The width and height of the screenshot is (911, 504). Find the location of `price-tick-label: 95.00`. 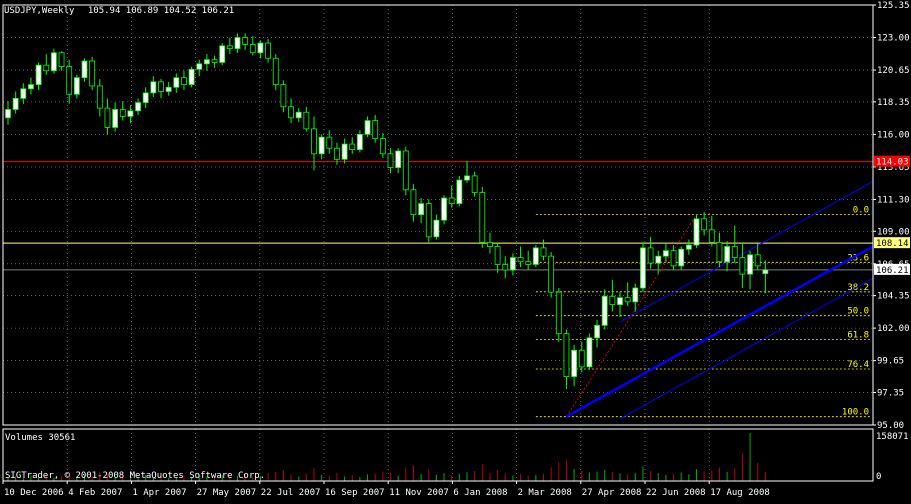

price-tick-label: 95.00 is located at coordinates (890, 426).